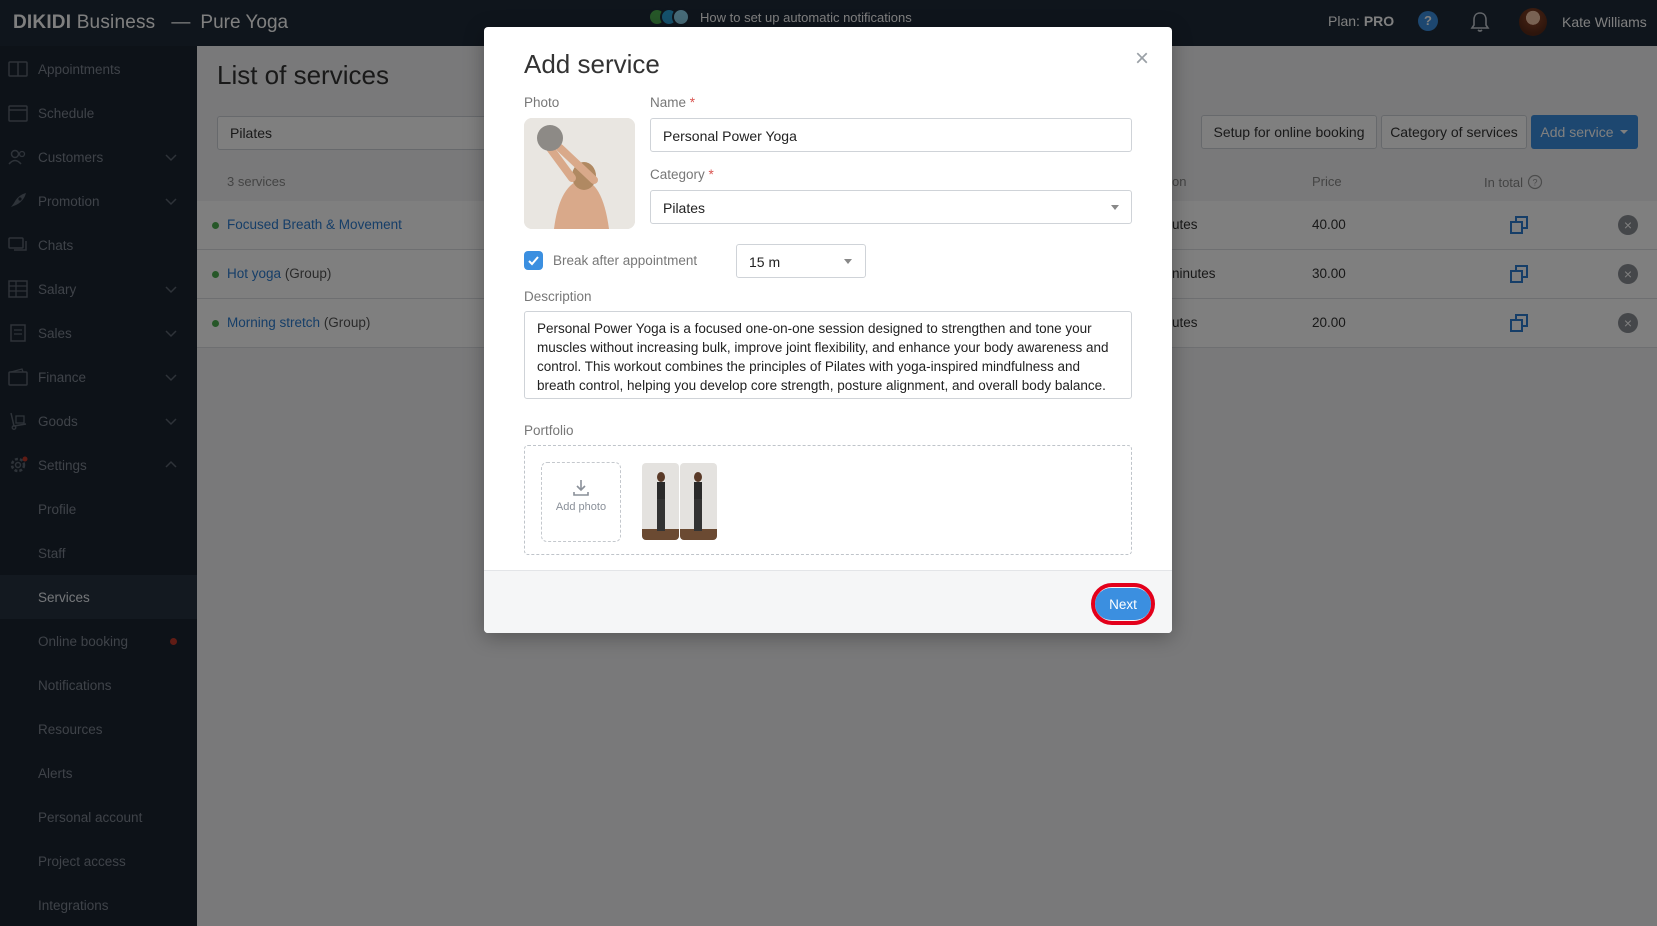  I want to click on break-after-appointment-checkbox, so click(533, 260).